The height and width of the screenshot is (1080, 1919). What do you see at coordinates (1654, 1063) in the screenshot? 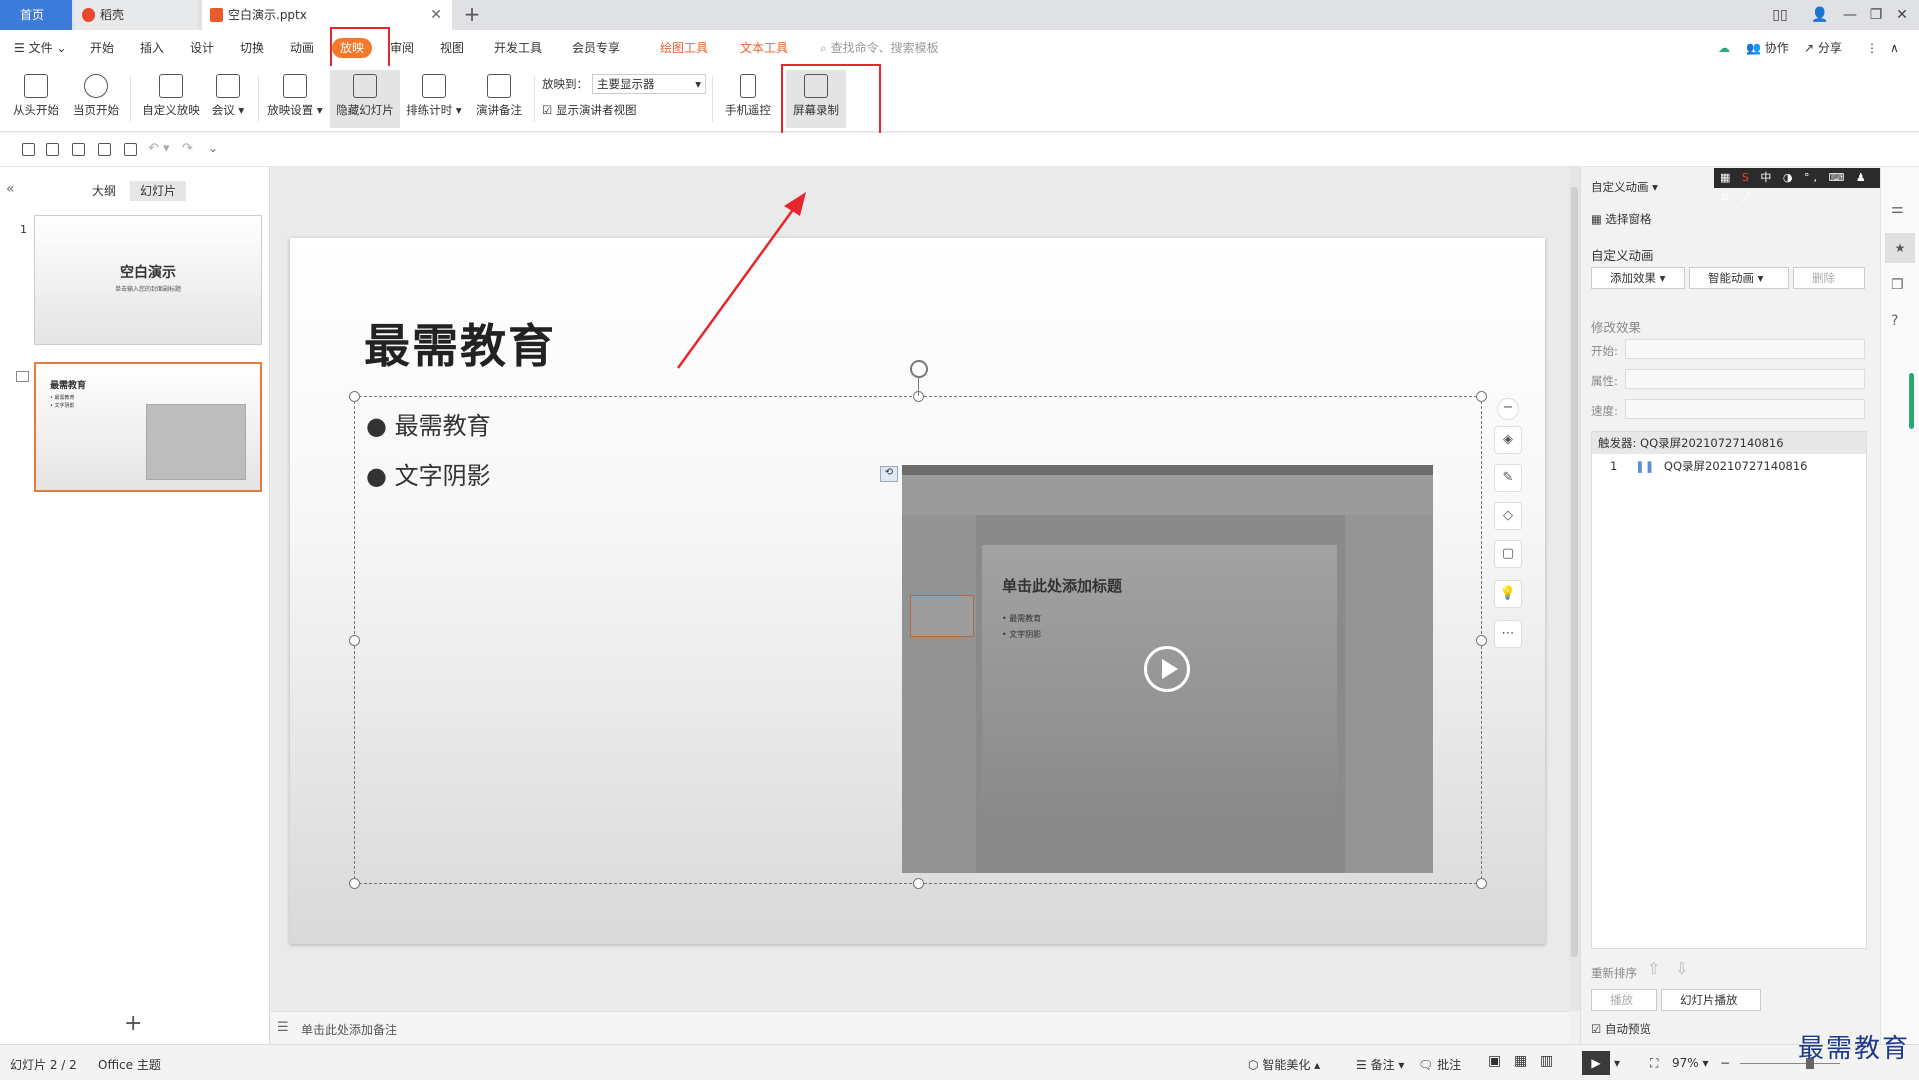
I see `fit-window-icon: ⛶` at bounding box center [1654, 1063].